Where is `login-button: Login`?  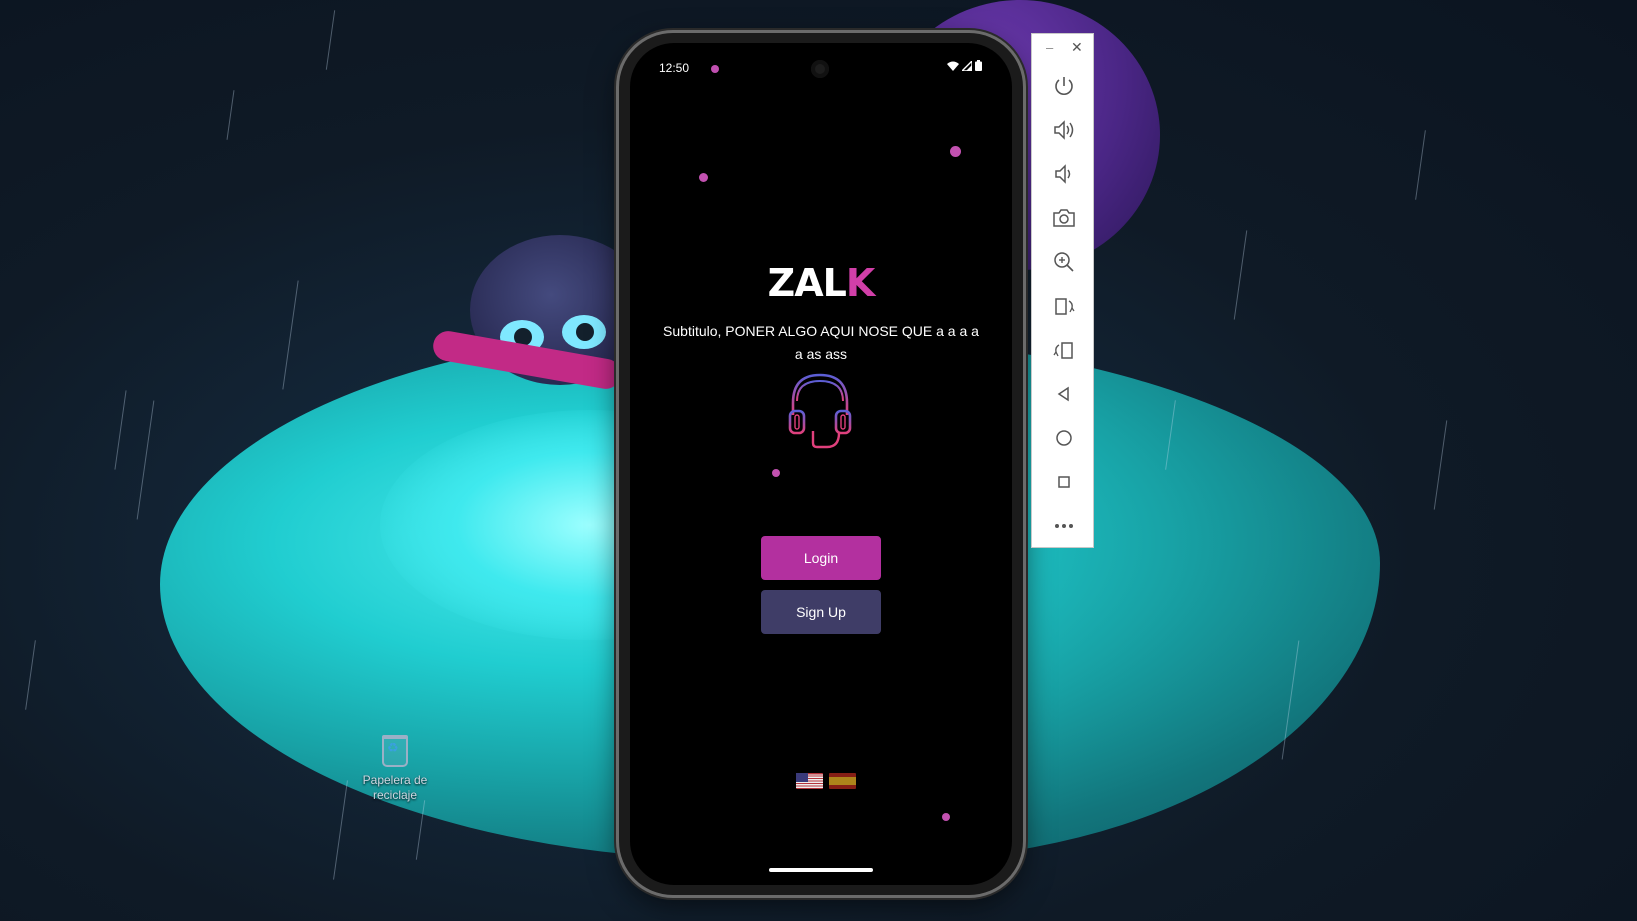 login-button: Login is located at coordinates (821, 558).